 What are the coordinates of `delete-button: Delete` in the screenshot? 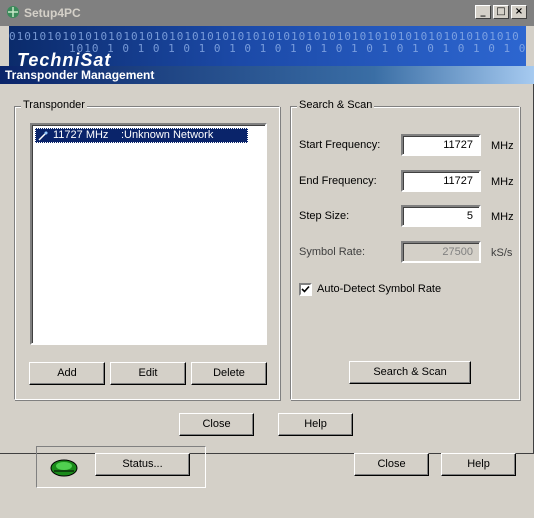 It's located at (229, 373).